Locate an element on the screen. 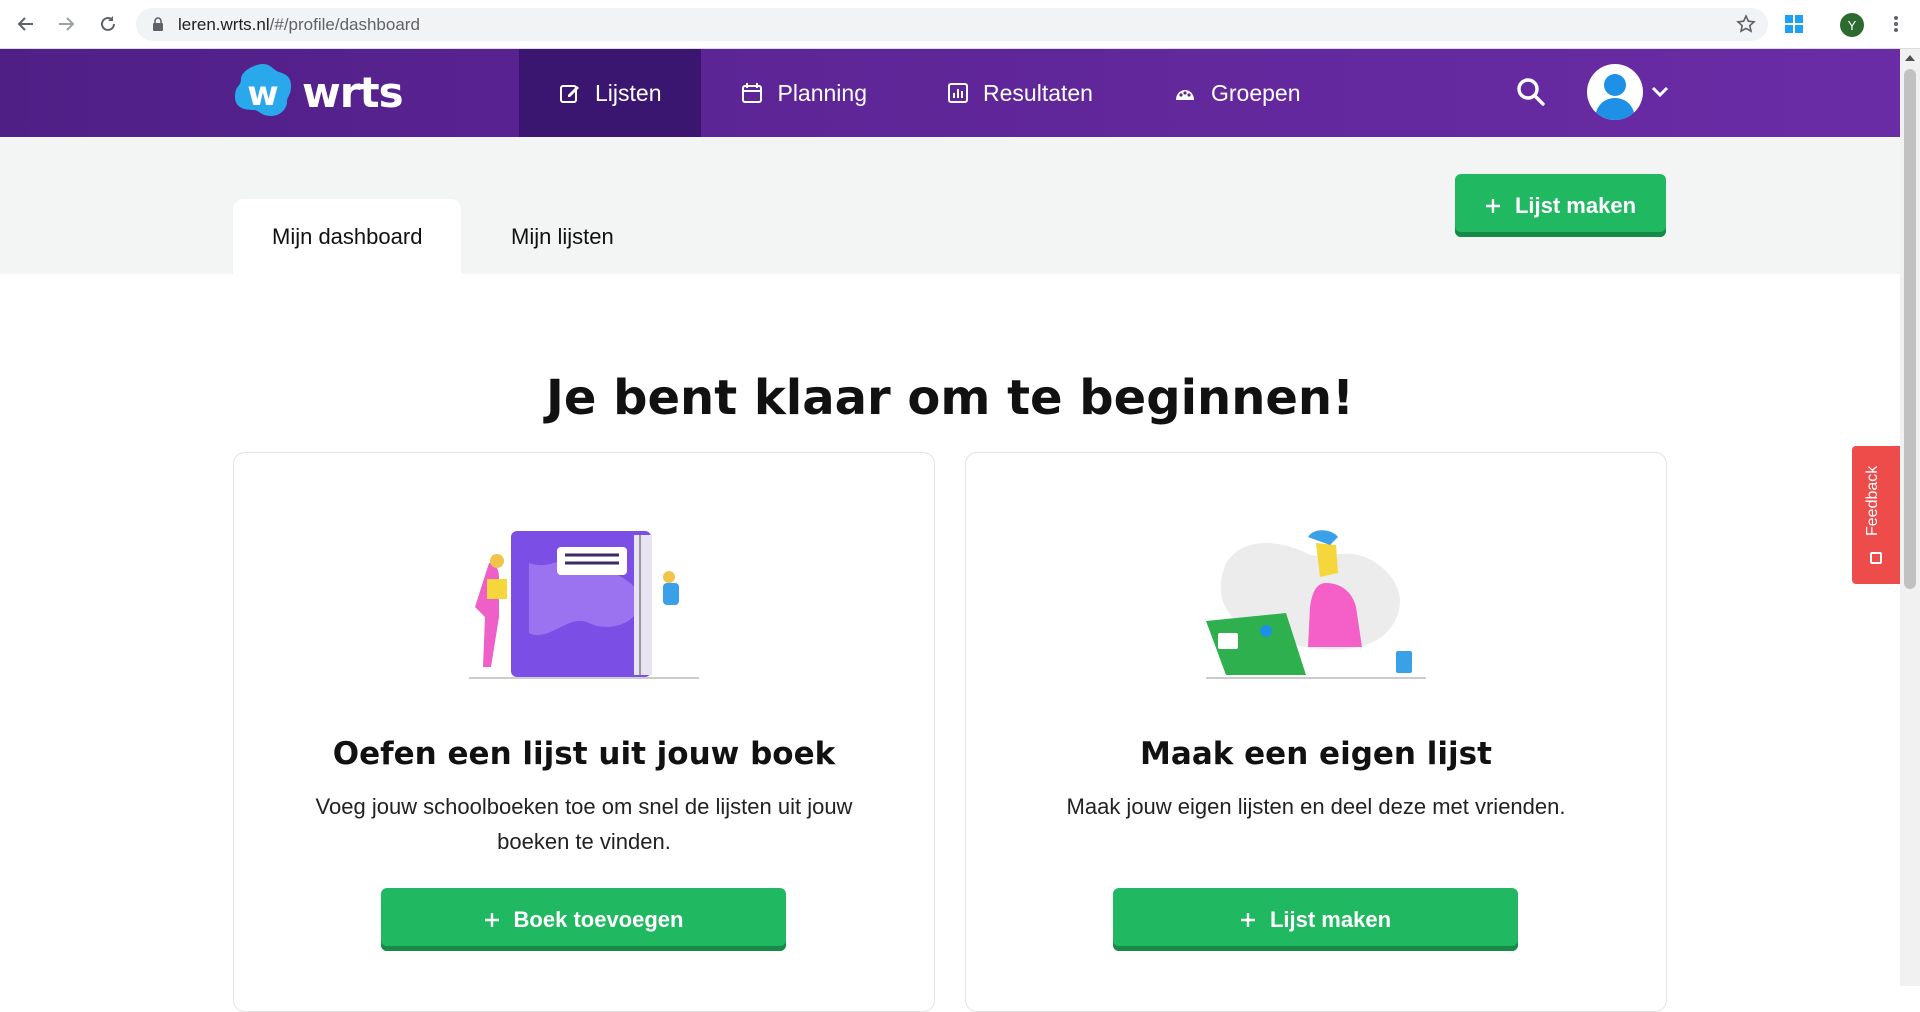 The image size is (1920, 1012). nav-label: Groepen is located at coordinates (1255, 92).